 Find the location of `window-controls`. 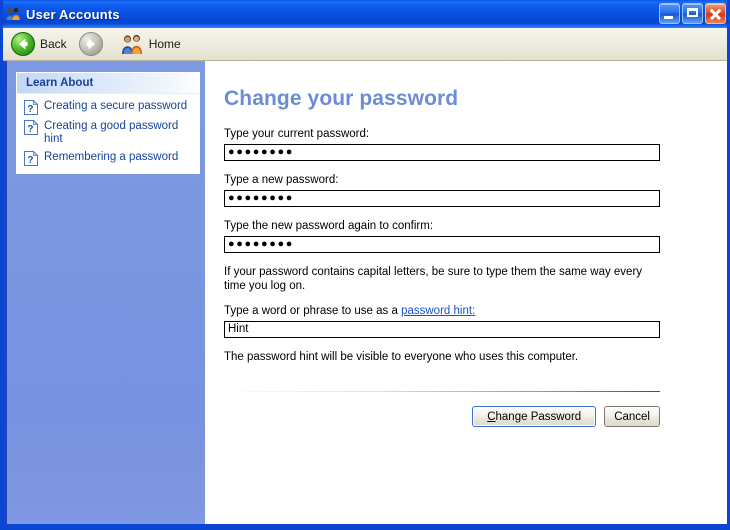

window-controls is located at coordinates (692, 13).